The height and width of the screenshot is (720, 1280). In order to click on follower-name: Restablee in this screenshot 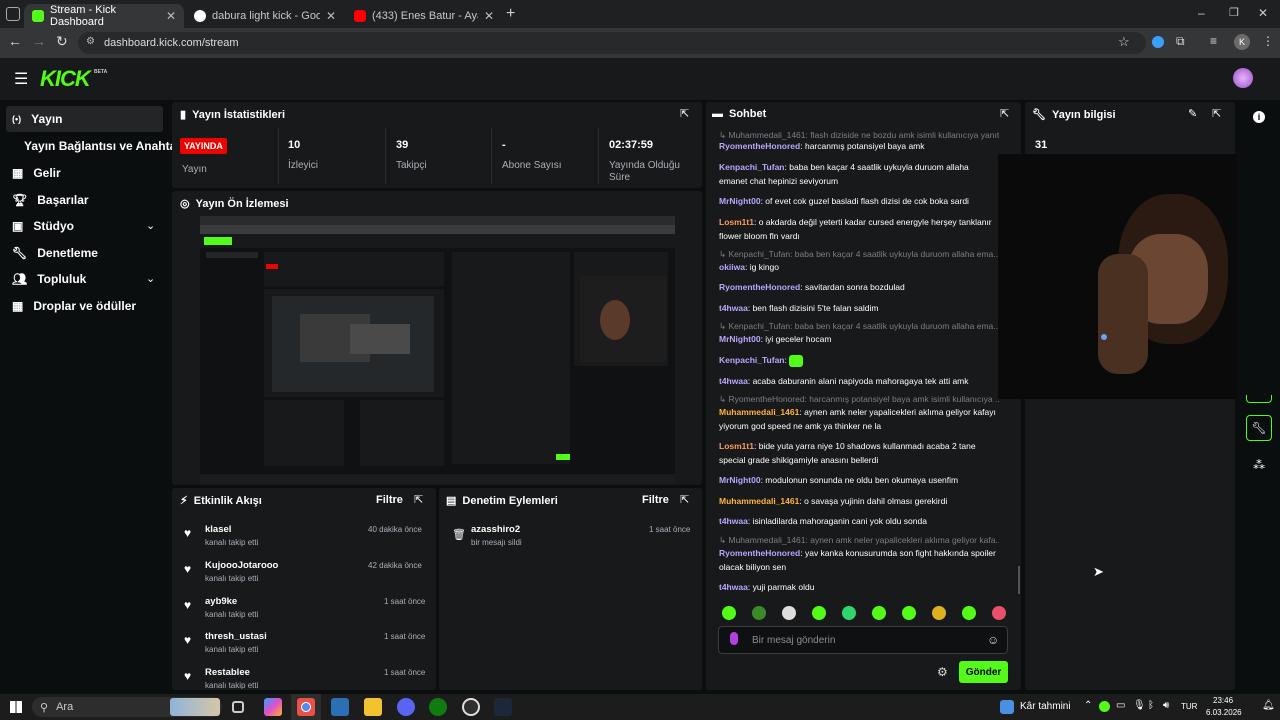, I will do `click(227, 672)`.